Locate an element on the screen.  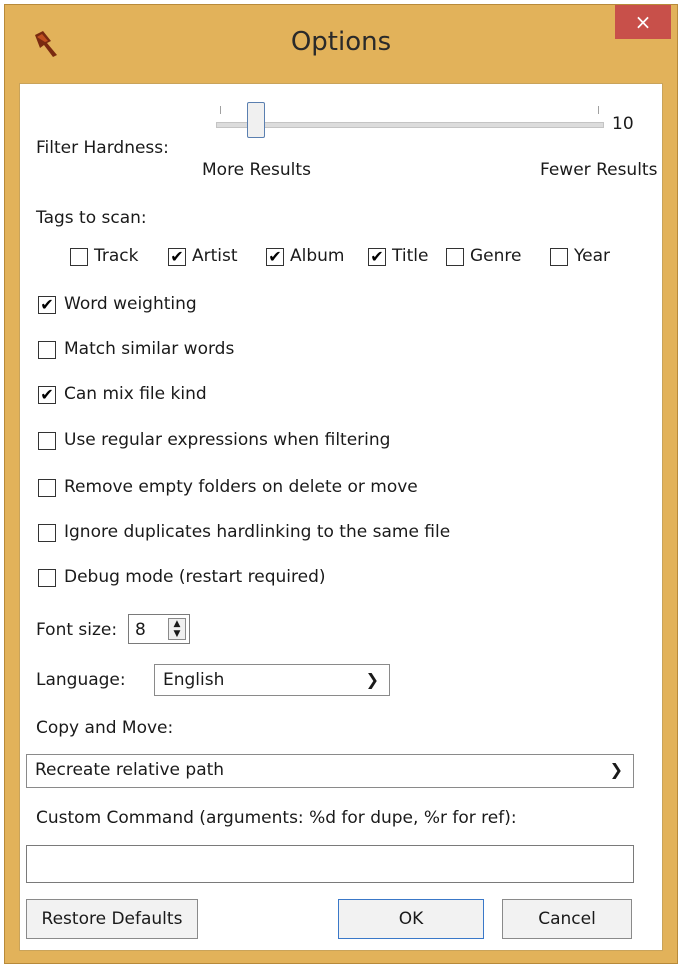
tag-genre-checkbox is located at coordinates (455, 257).